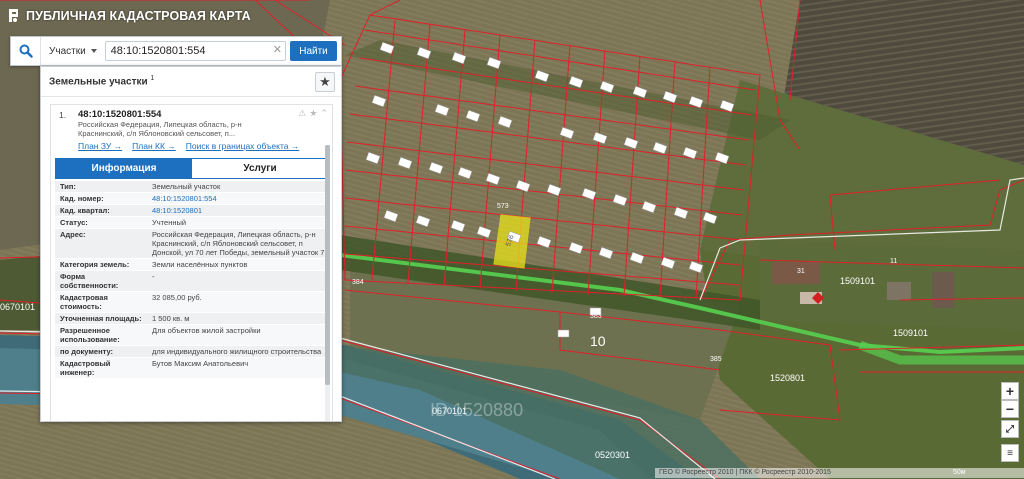  Describe the element at coordinates (85, 210) in the screenshot. I see `attr-key: Кад. квартал:` at that location.